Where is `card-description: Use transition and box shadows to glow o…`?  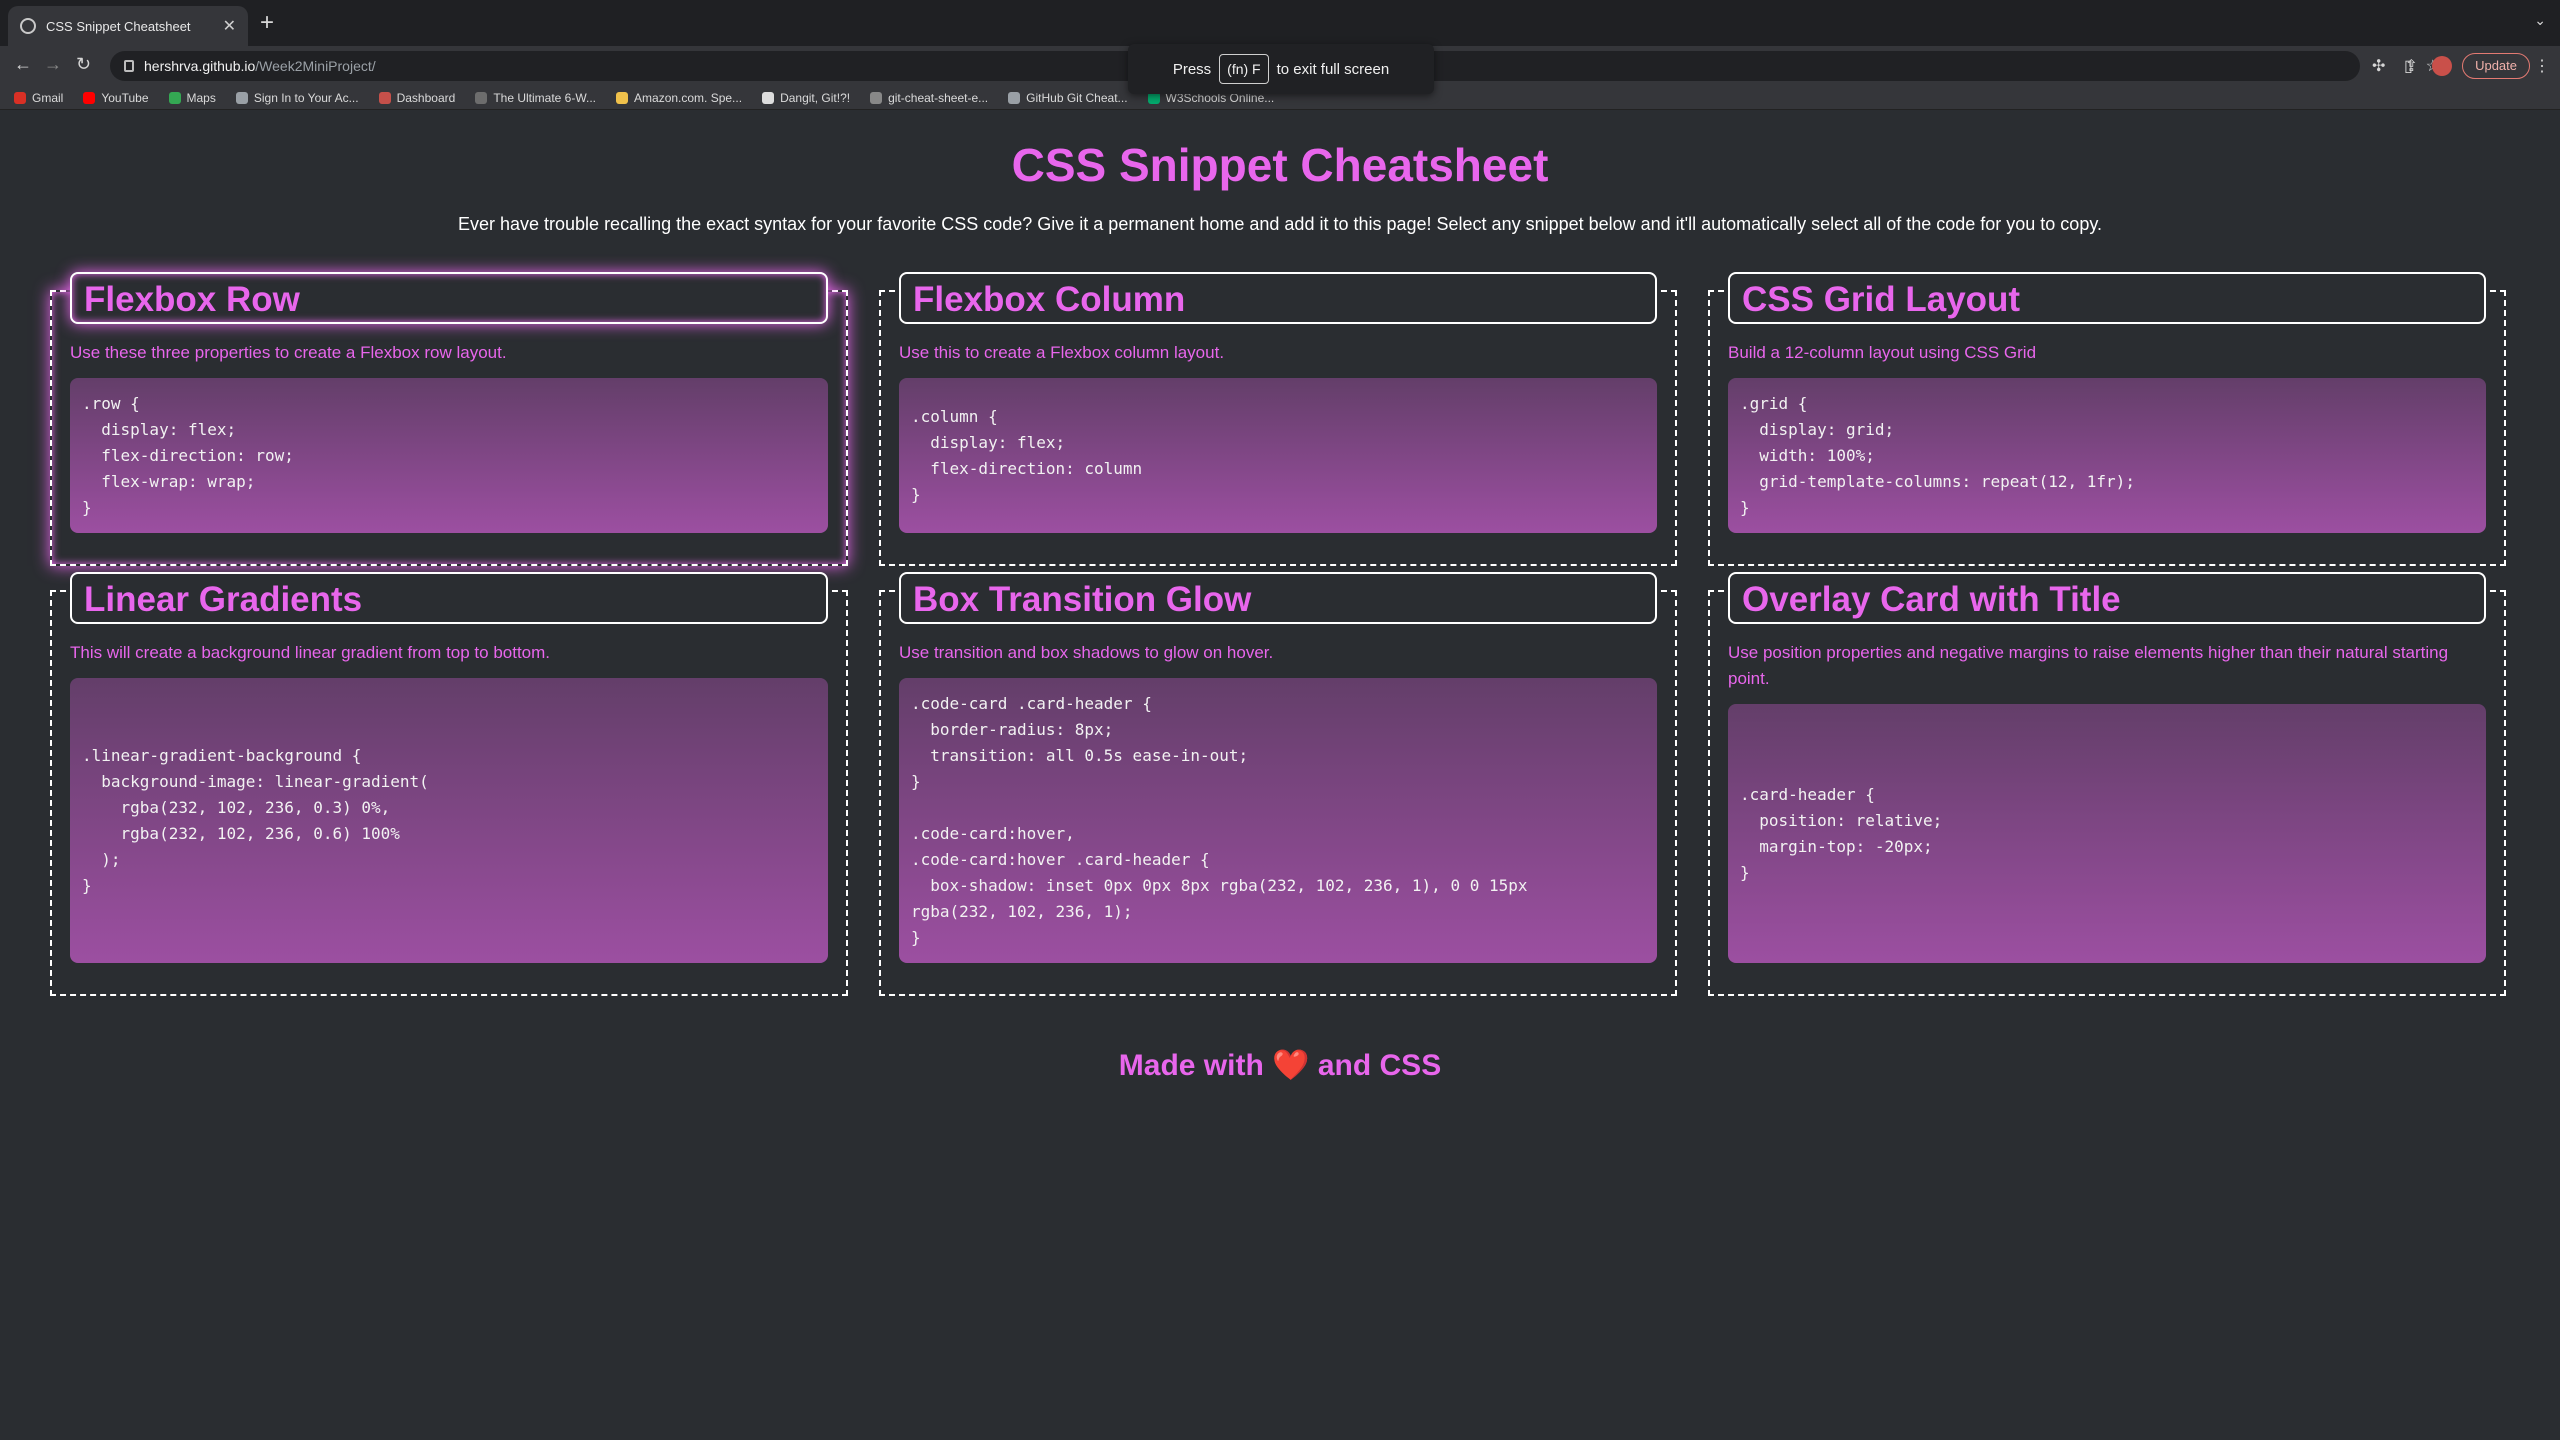 card-description: Use transition and box shadows to glow o… is located at coordinates (1086, 652).